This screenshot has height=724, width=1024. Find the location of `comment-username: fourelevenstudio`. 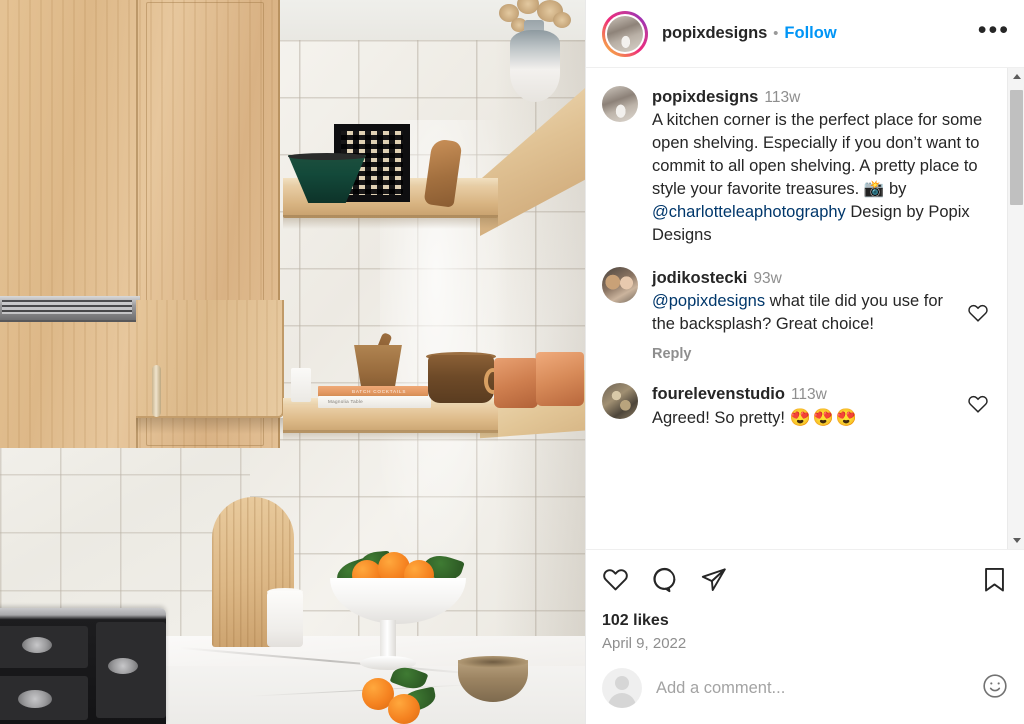

comment-username: fourelevenstudio is located at coordinates (718, 394).